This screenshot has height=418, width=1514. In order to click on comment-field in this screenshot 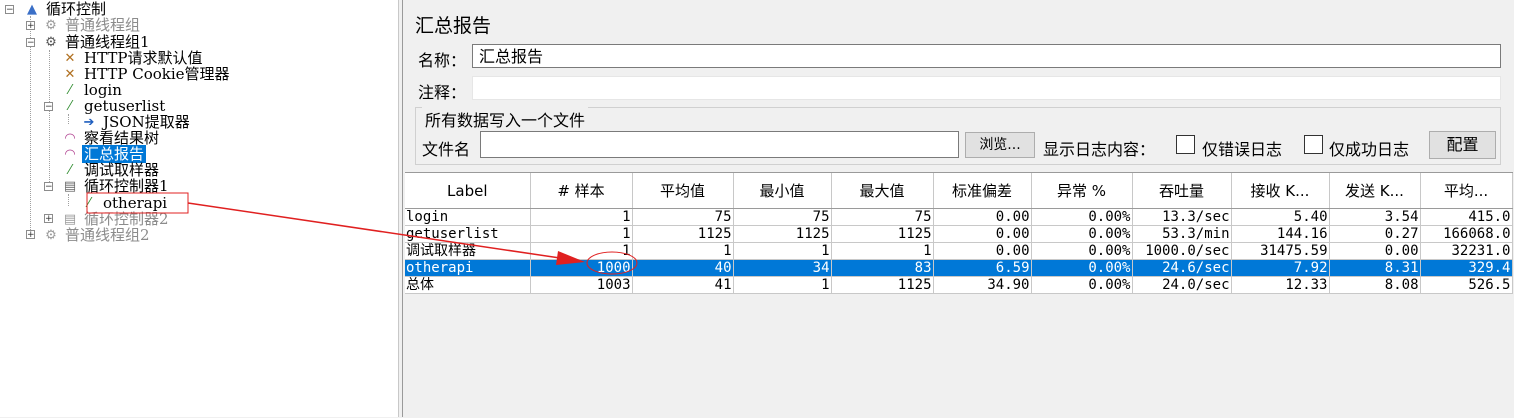, I will do `click(986, 88)`.